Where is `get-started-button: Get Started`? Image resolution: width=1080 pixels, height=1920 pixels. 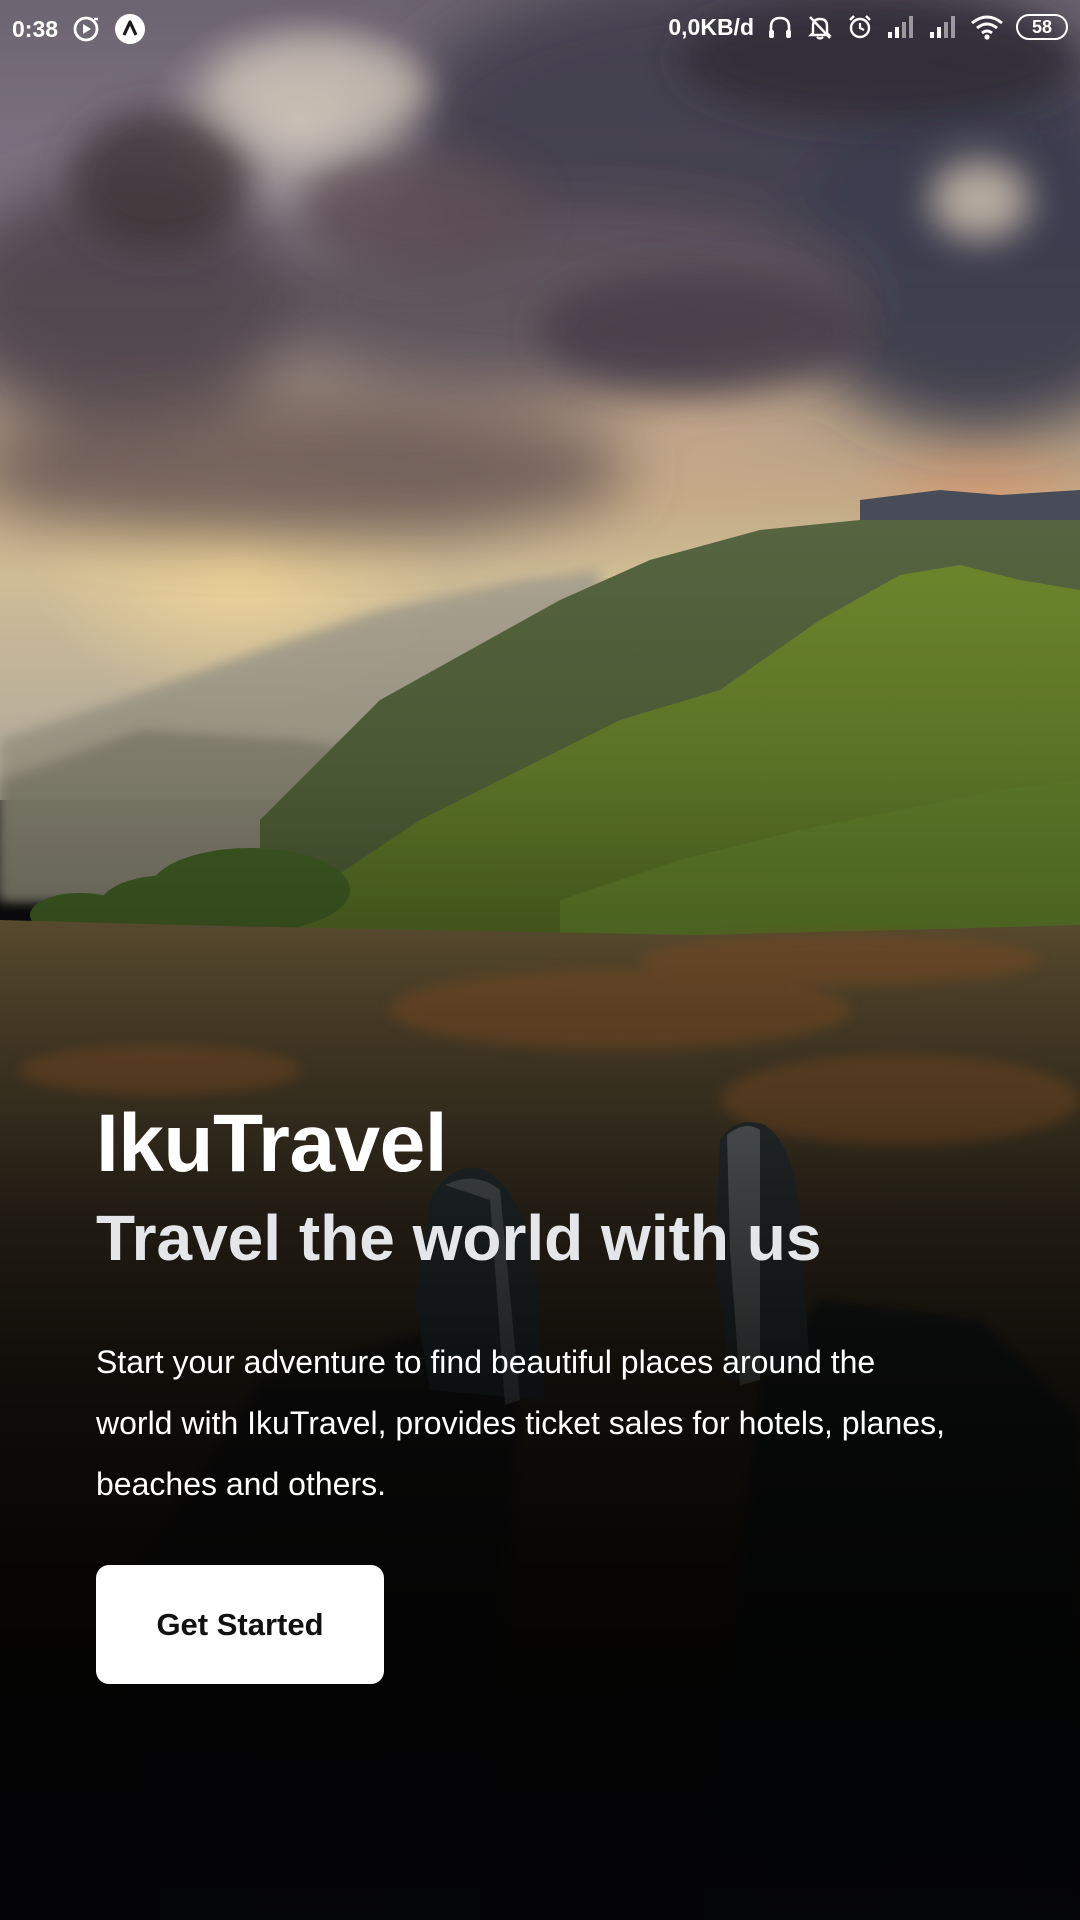
get-started-button: Get Started is located at coordinates (240, 1624).